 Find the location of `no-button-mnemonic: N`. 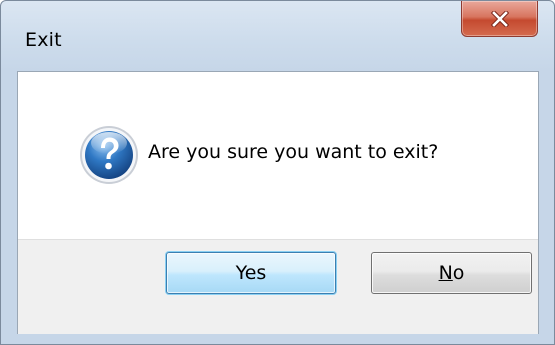

no-button-mnemonic: N is located at coordinates (445, 273).